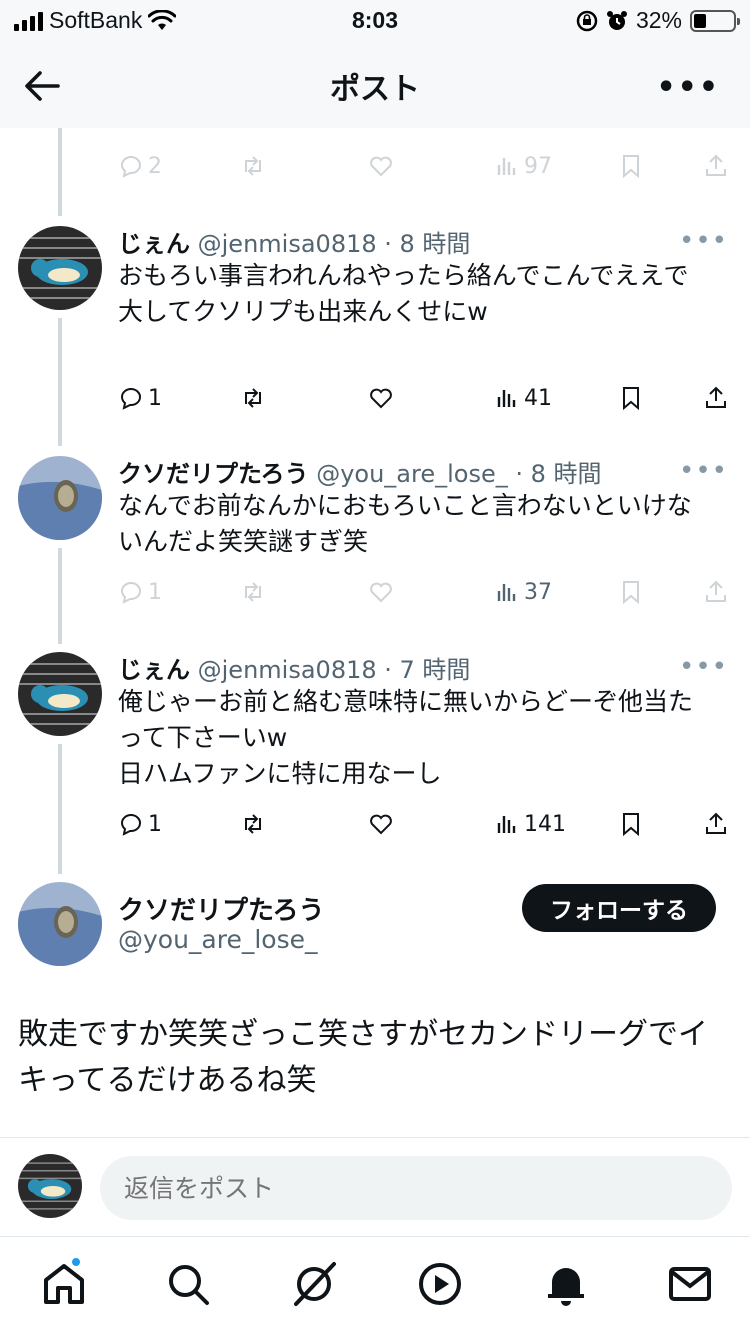  What do you see at coordinates (523, 592) in the screenshot?
I see `views-button: 37` at bounding box center [523, 592].